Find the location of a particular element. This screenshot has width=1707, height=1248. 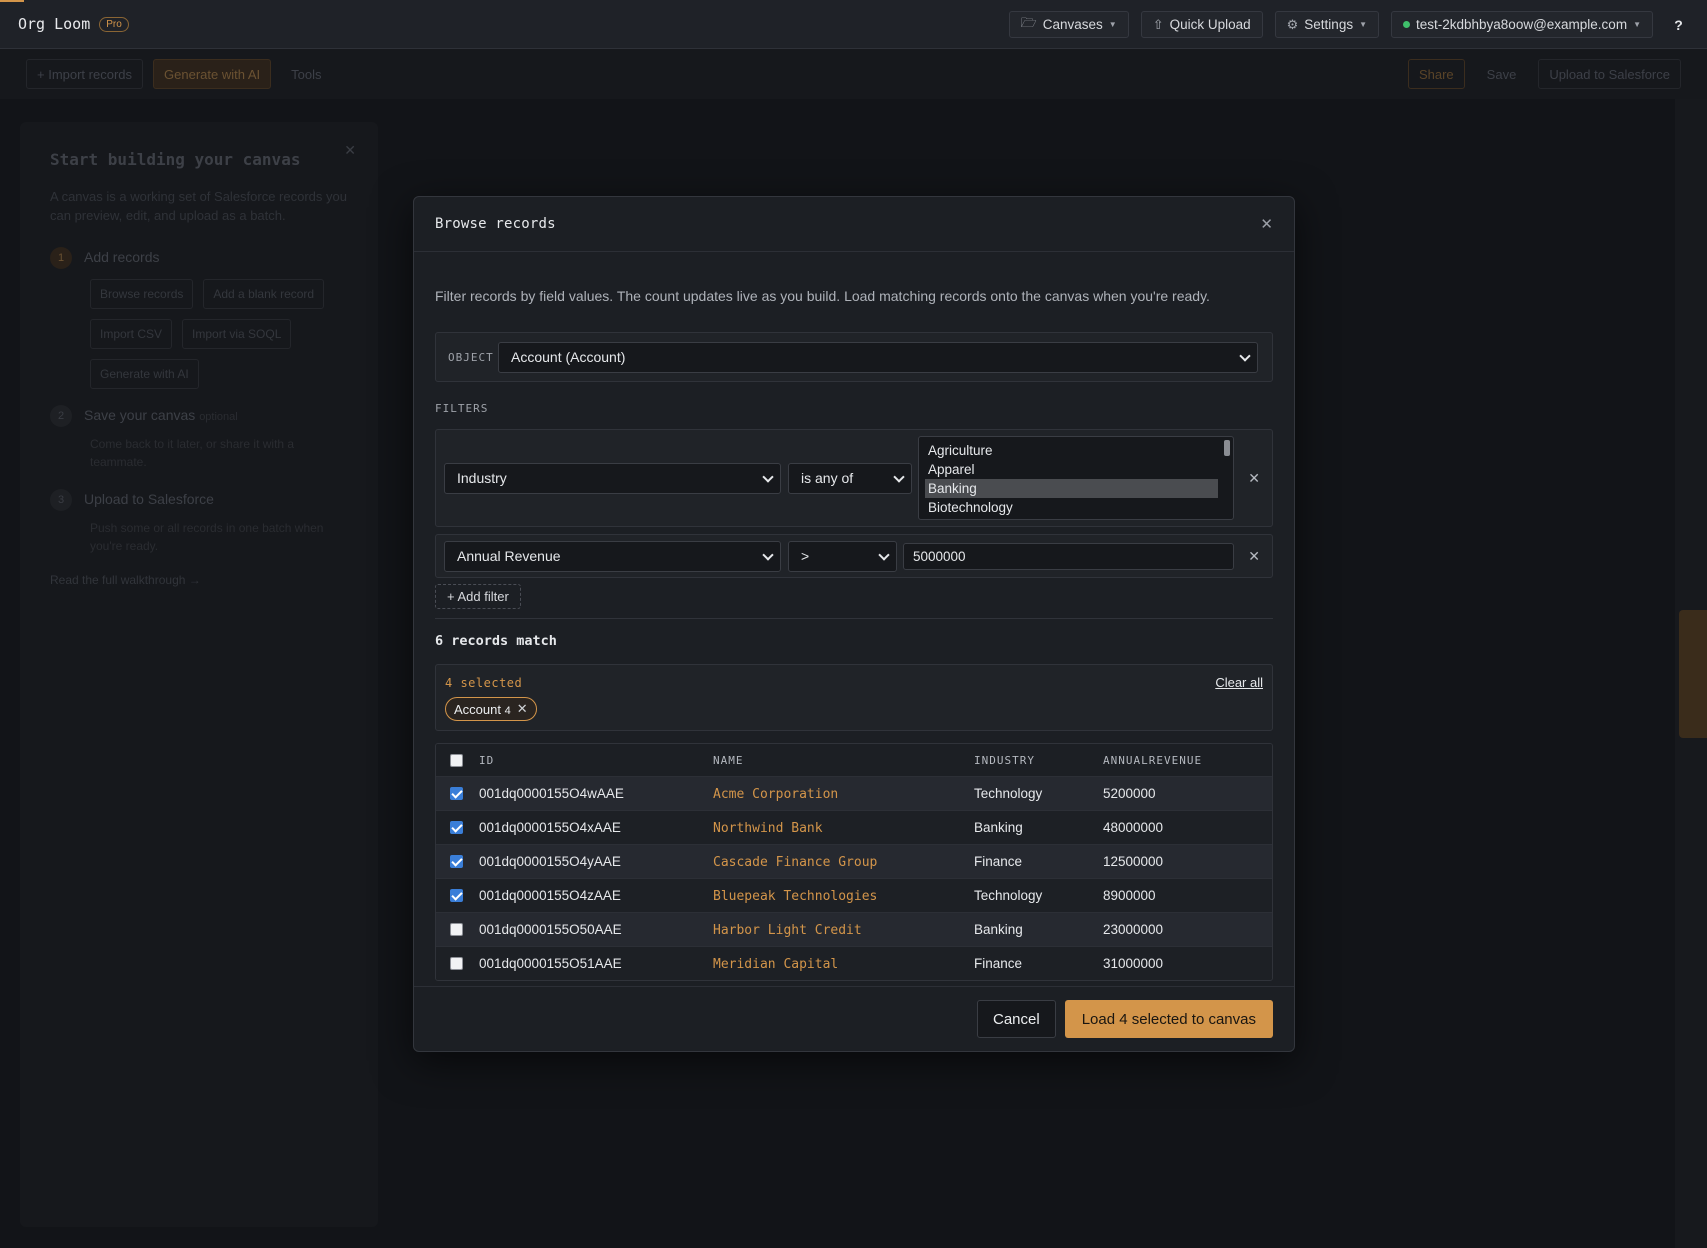

filter-field-select: Industry is located at coordinates (612, 478).